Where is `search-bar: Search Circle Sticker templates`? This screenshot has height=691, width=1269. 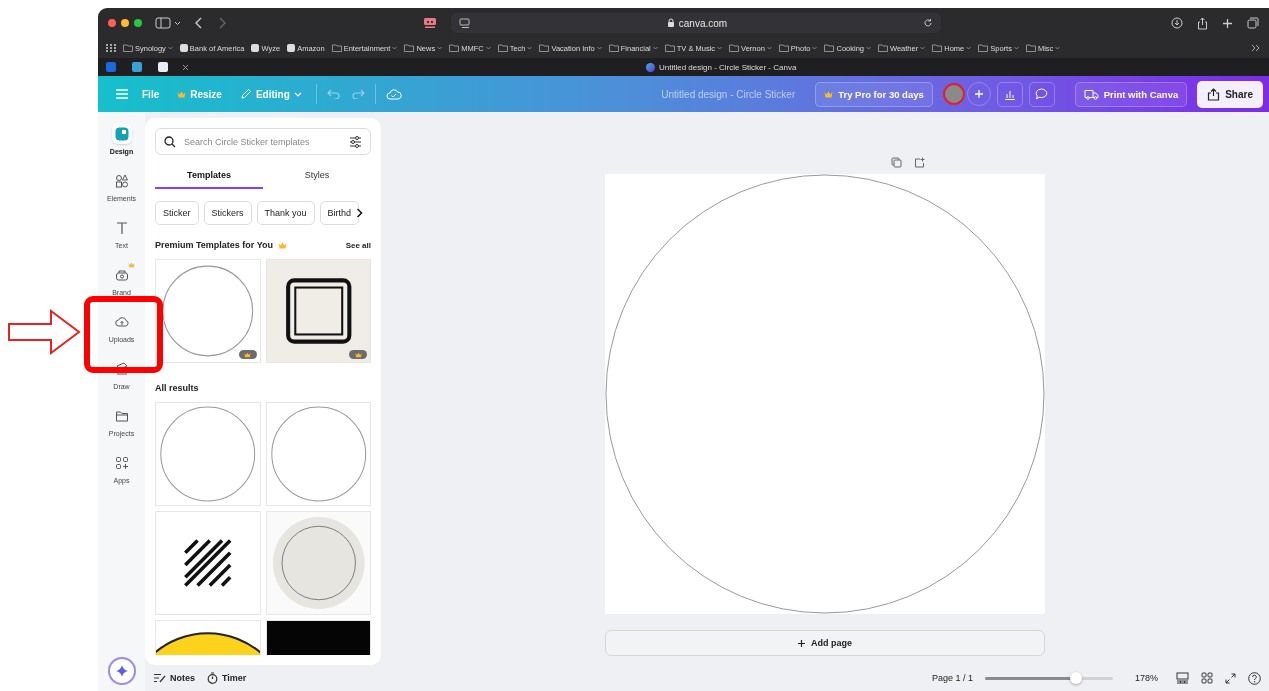
search-bar: Search Circle Sticker templates is located at coordinates (263, 141).